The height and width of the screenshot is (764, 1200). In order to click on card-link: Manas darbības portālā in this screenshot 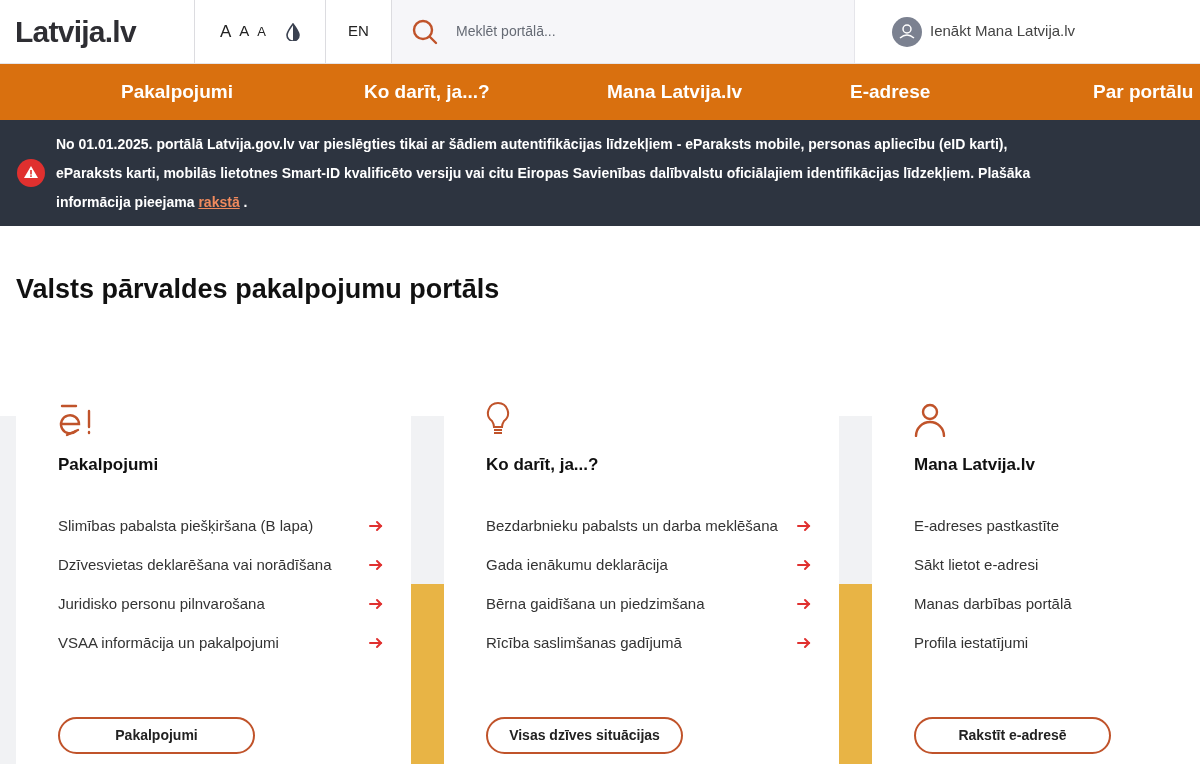, I will do `click(1043, 604)`.